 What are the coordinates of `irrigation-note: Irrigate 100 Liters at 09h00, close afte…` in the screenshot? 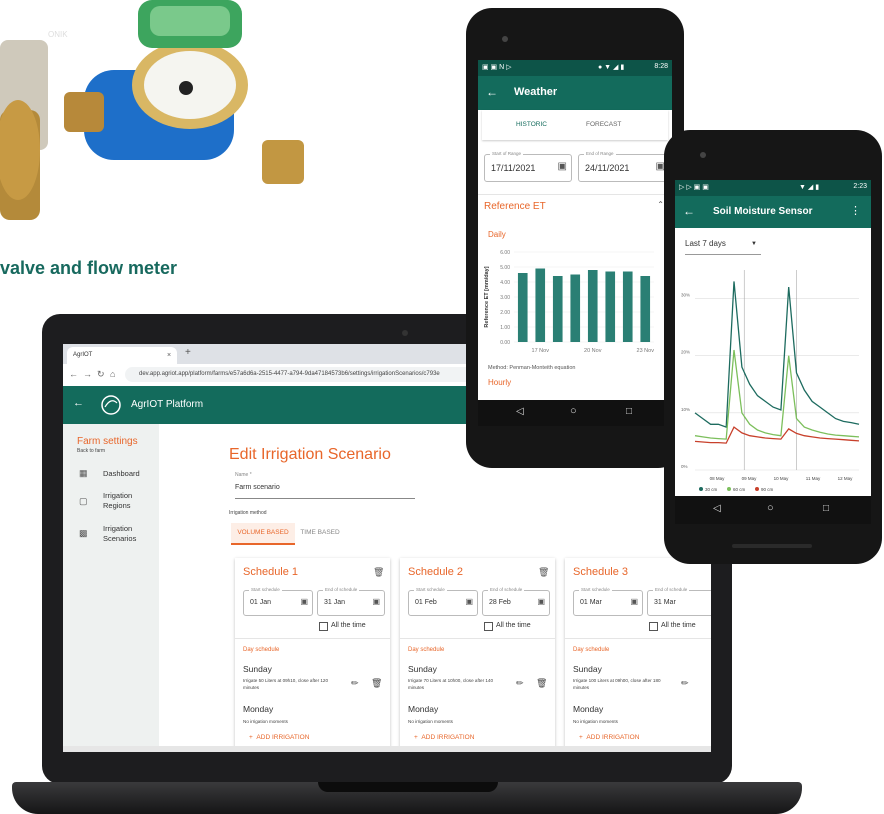 It's located at (617, 684).